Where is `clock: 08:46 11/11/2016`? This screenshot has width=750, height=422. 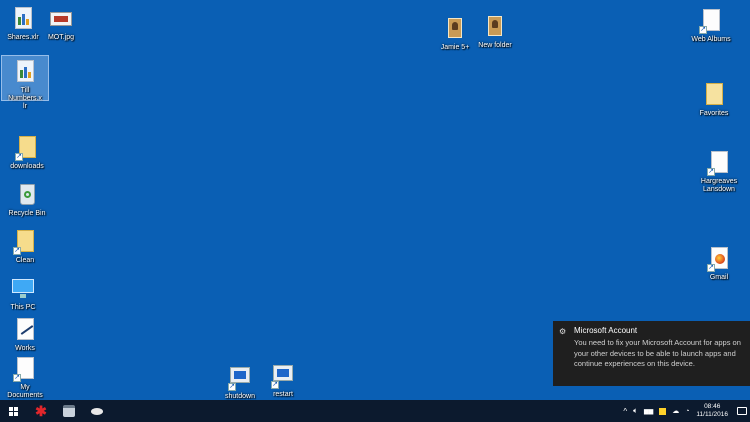 clock: 08:46 11/11/2016 is located at coordinates (712, 411).